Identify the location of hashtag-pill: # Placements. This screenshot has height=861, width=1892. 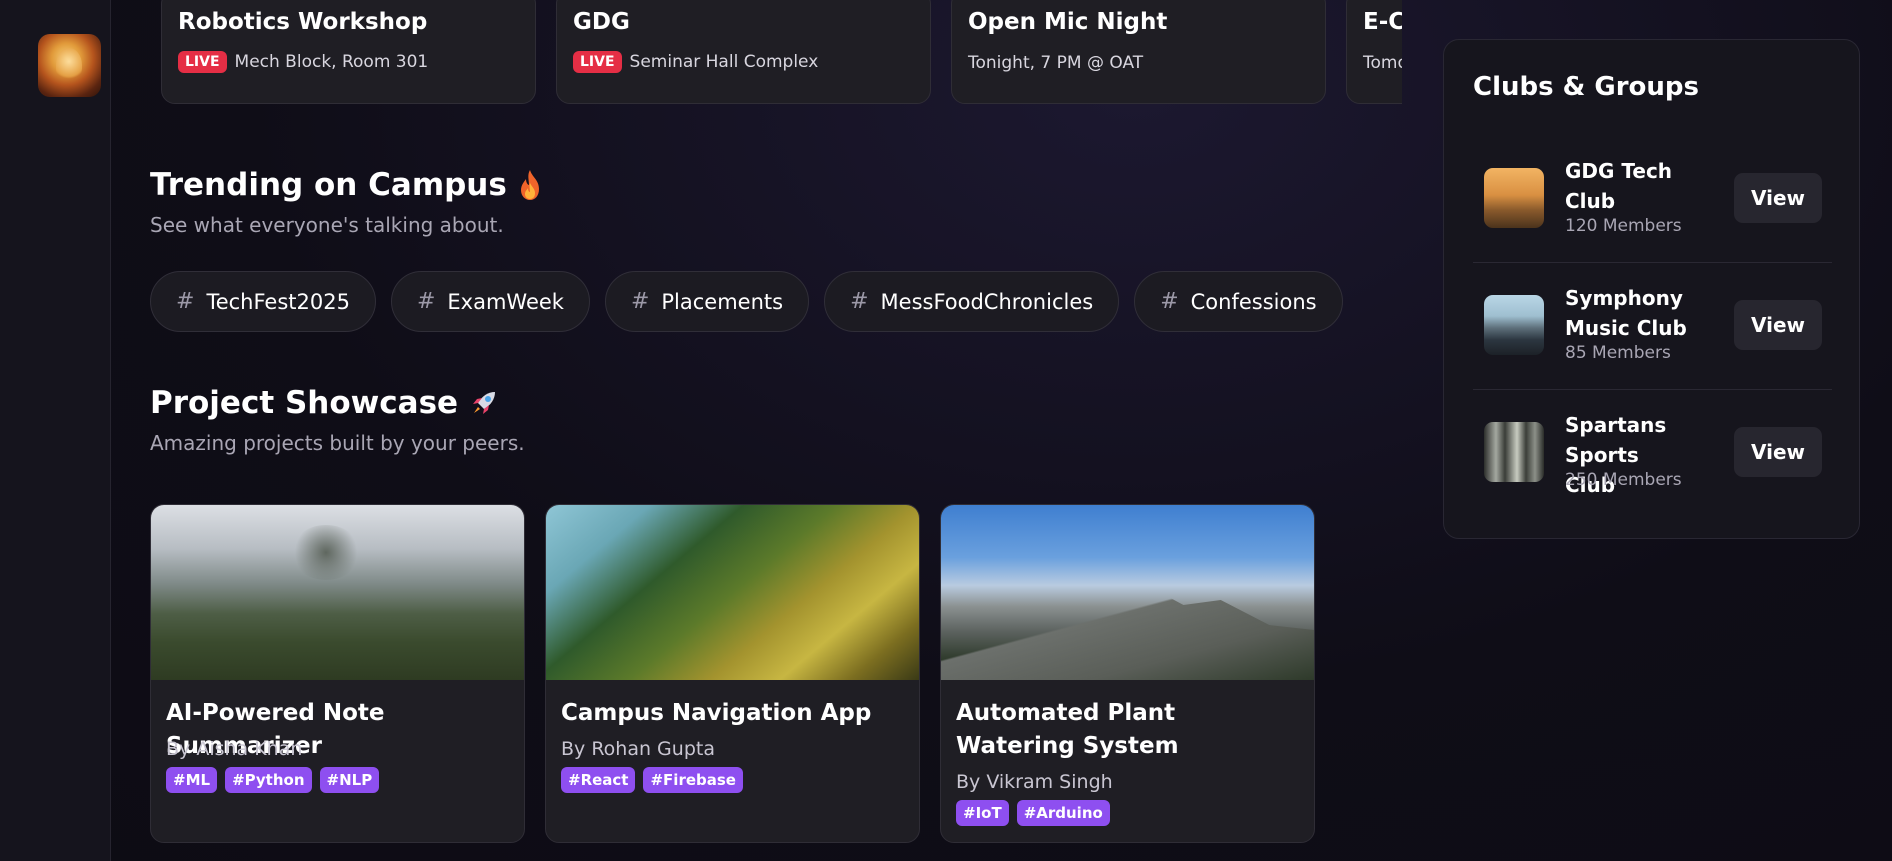
(707, 301).